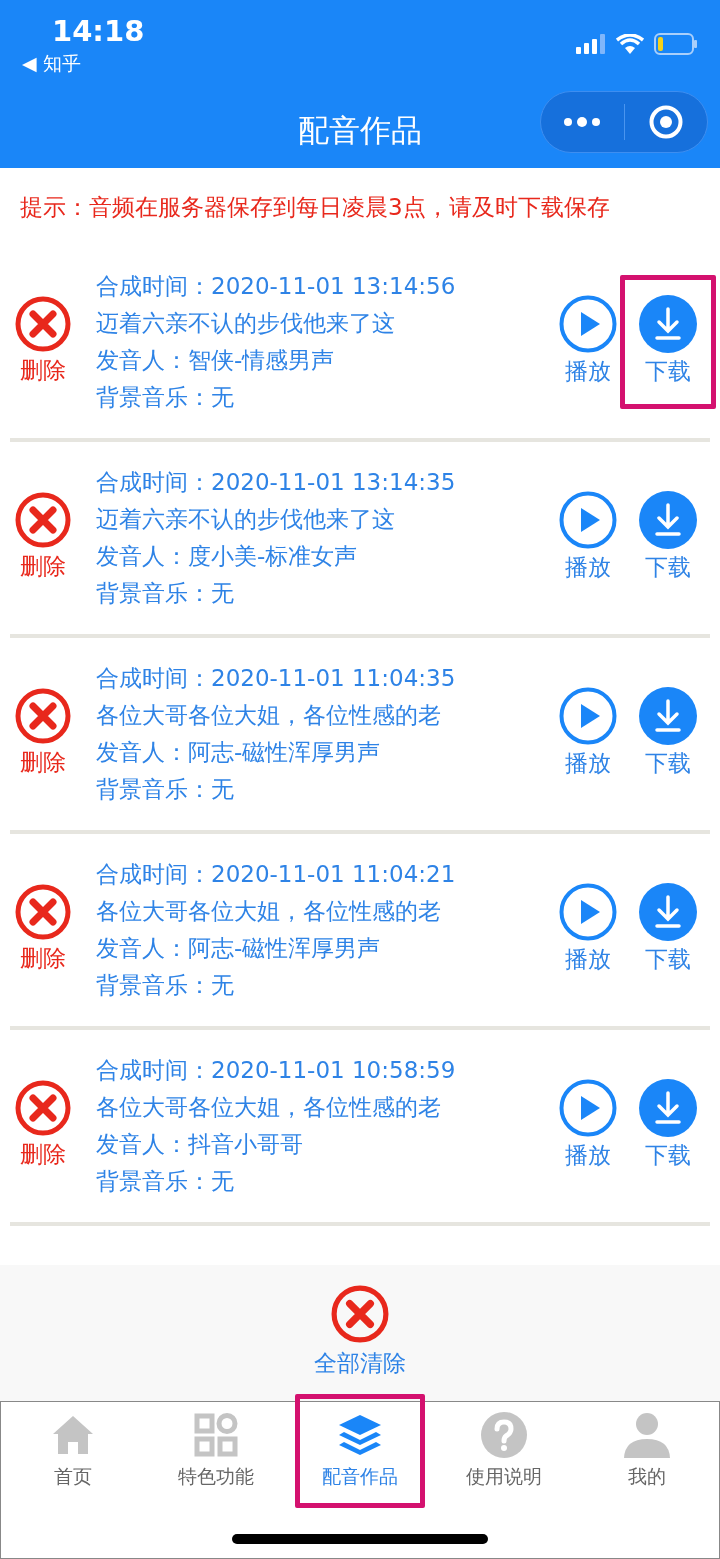 This screenshot has width=720, height=1559. What do you see at coordinates (276, 874) in the screenshot?
I see `synthesis-time: 合成时间：2020-11-01 11:04:21` at bounding box center [276, 874].